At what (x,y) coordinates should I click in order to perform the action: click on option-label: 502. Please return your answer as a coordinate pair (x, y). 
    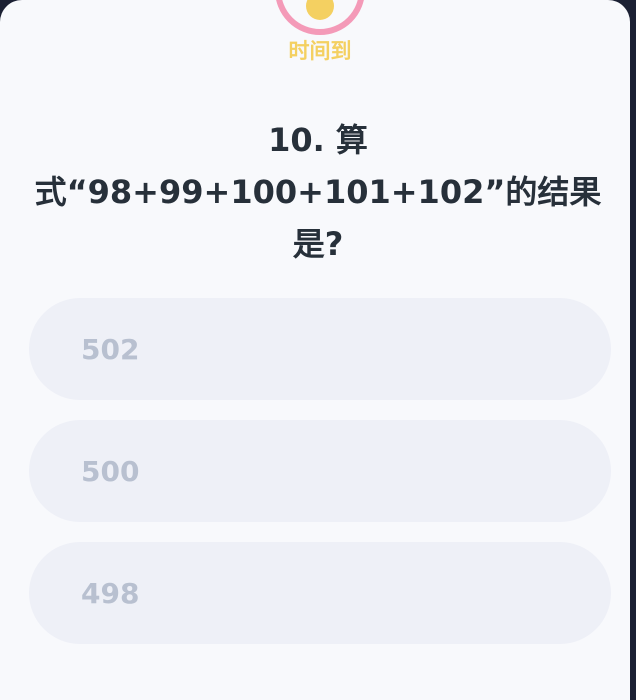
    Looking at the image, I should click on (110, 349).